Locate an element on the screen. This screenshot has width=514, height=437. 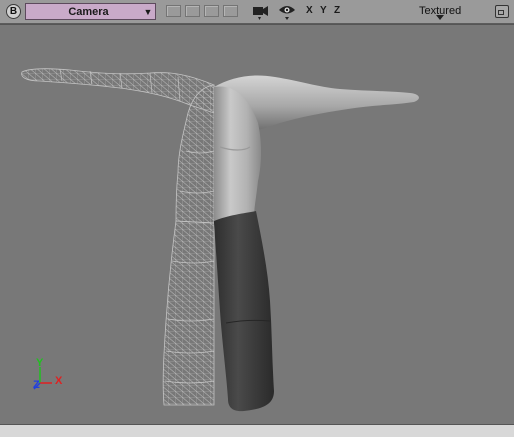
chevron-down-icon is located at coordinates (440, 17).